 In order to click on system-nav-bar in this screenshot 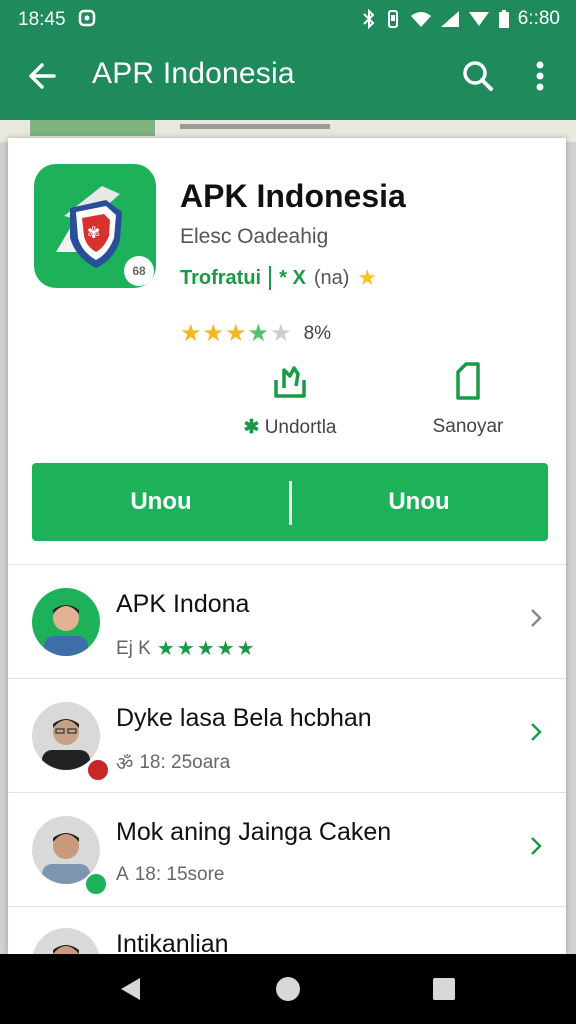, I will do `click(288, 989)`.